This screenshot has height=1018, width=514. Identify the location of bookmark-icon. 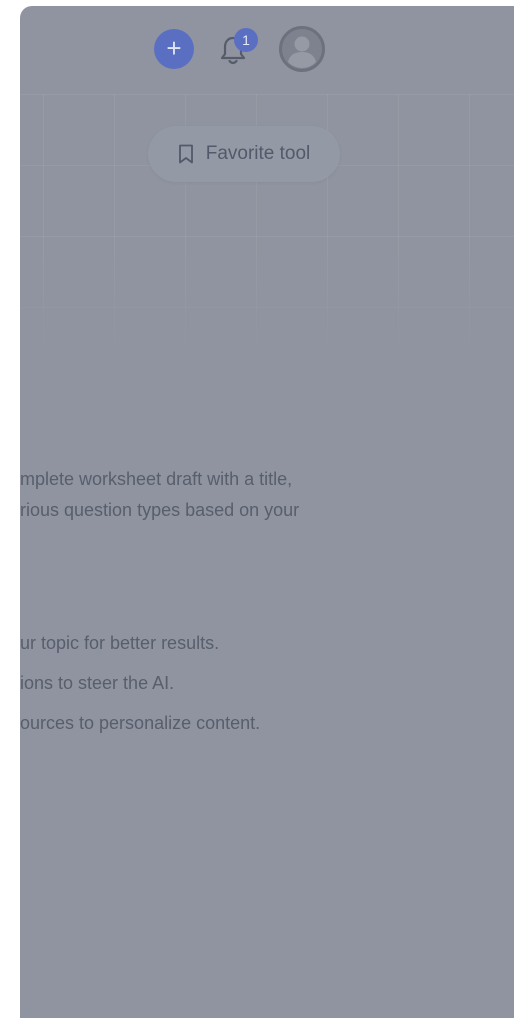
(185, 154).